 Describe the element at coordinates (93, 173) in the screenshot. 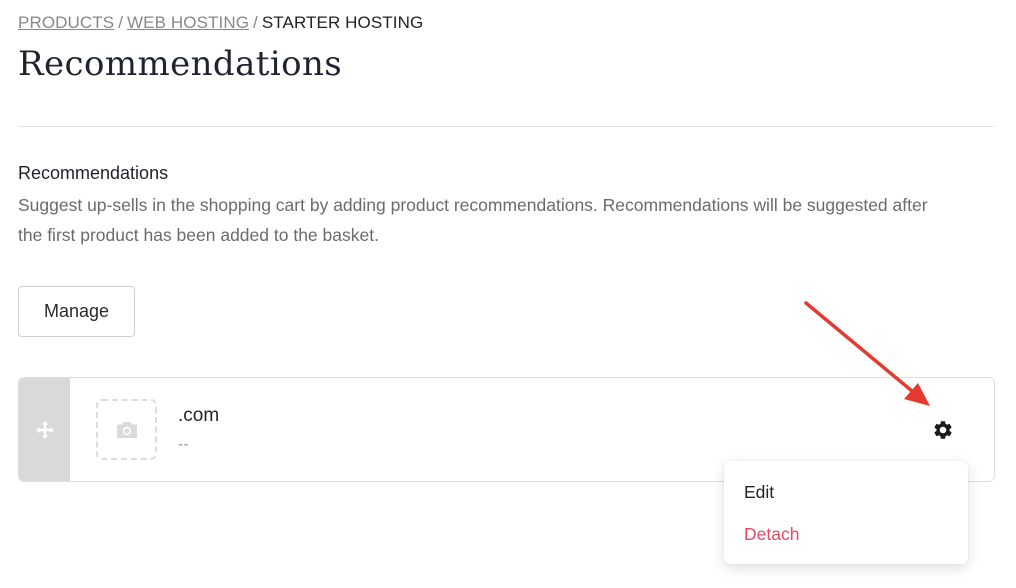

I see `section-heading: Recommendations` at that location.